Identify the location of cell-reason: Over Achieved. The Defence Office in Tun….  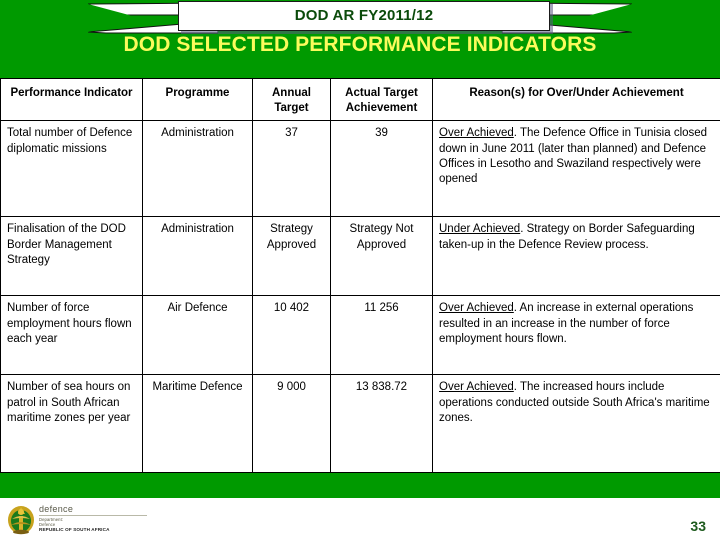
(576, 169).